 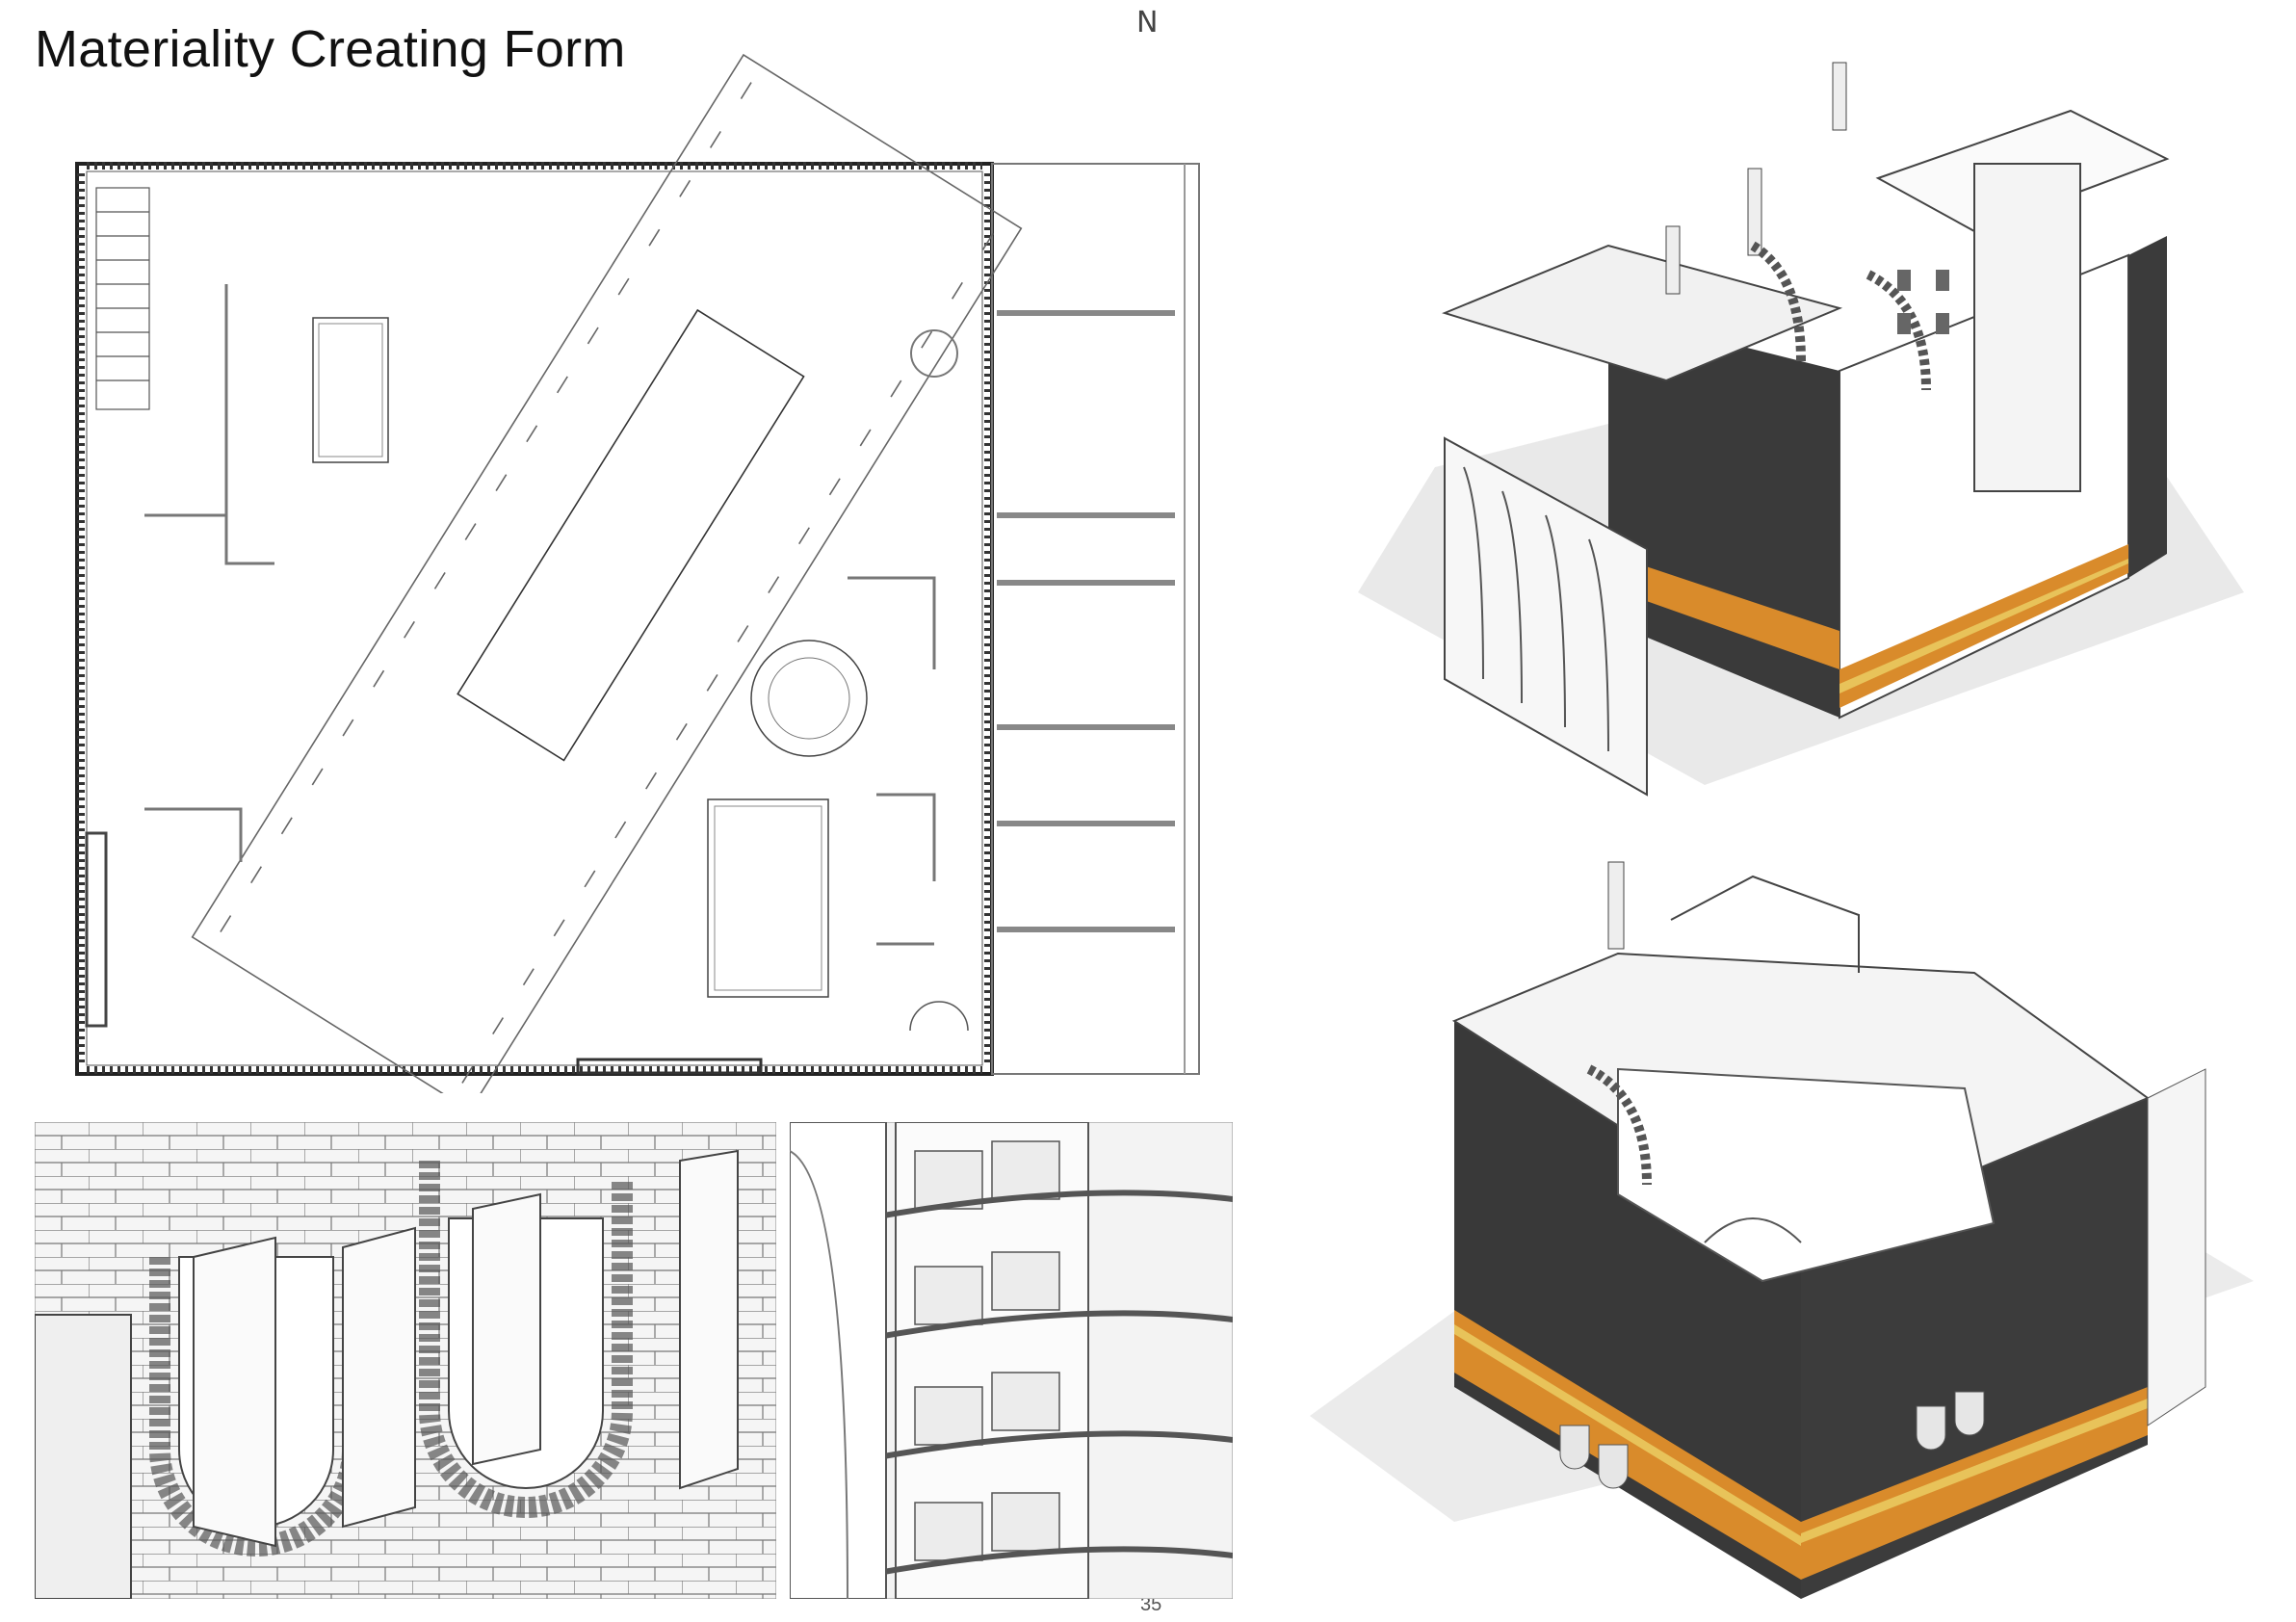 What do you see at coordinates (1011, 1360) in the screenshot?
I see `spiral-stair-detail` at bounding box center [1011, 1360].